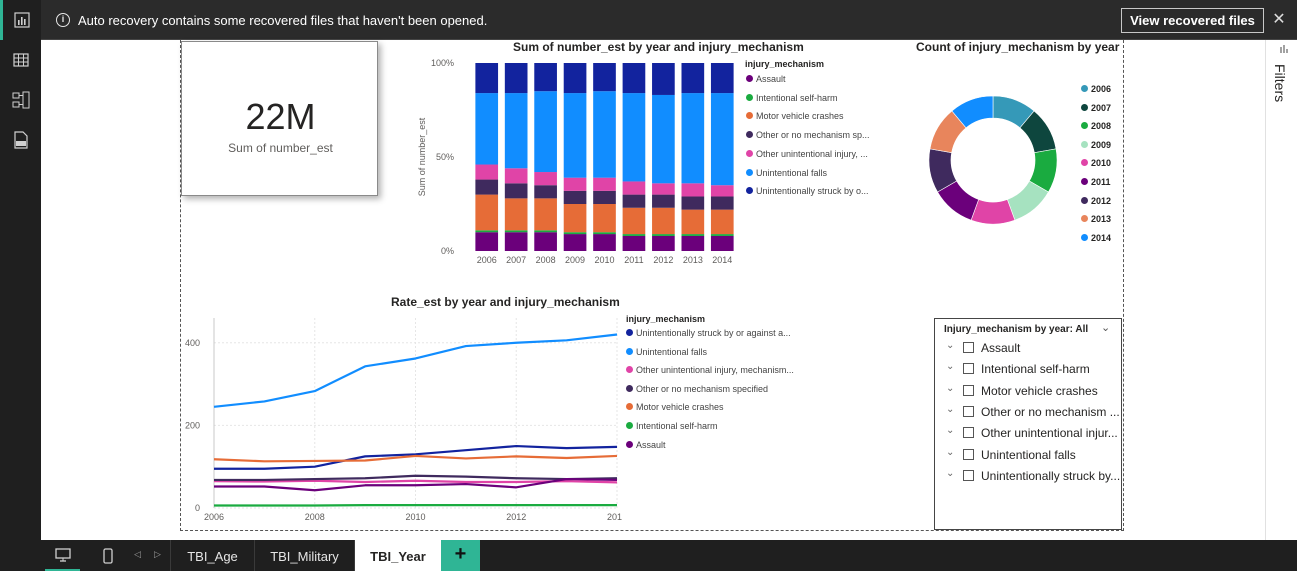  Describe the element at coordinates (1096, 182) in the screenshot. I see `legend-item: 2011` at that location.